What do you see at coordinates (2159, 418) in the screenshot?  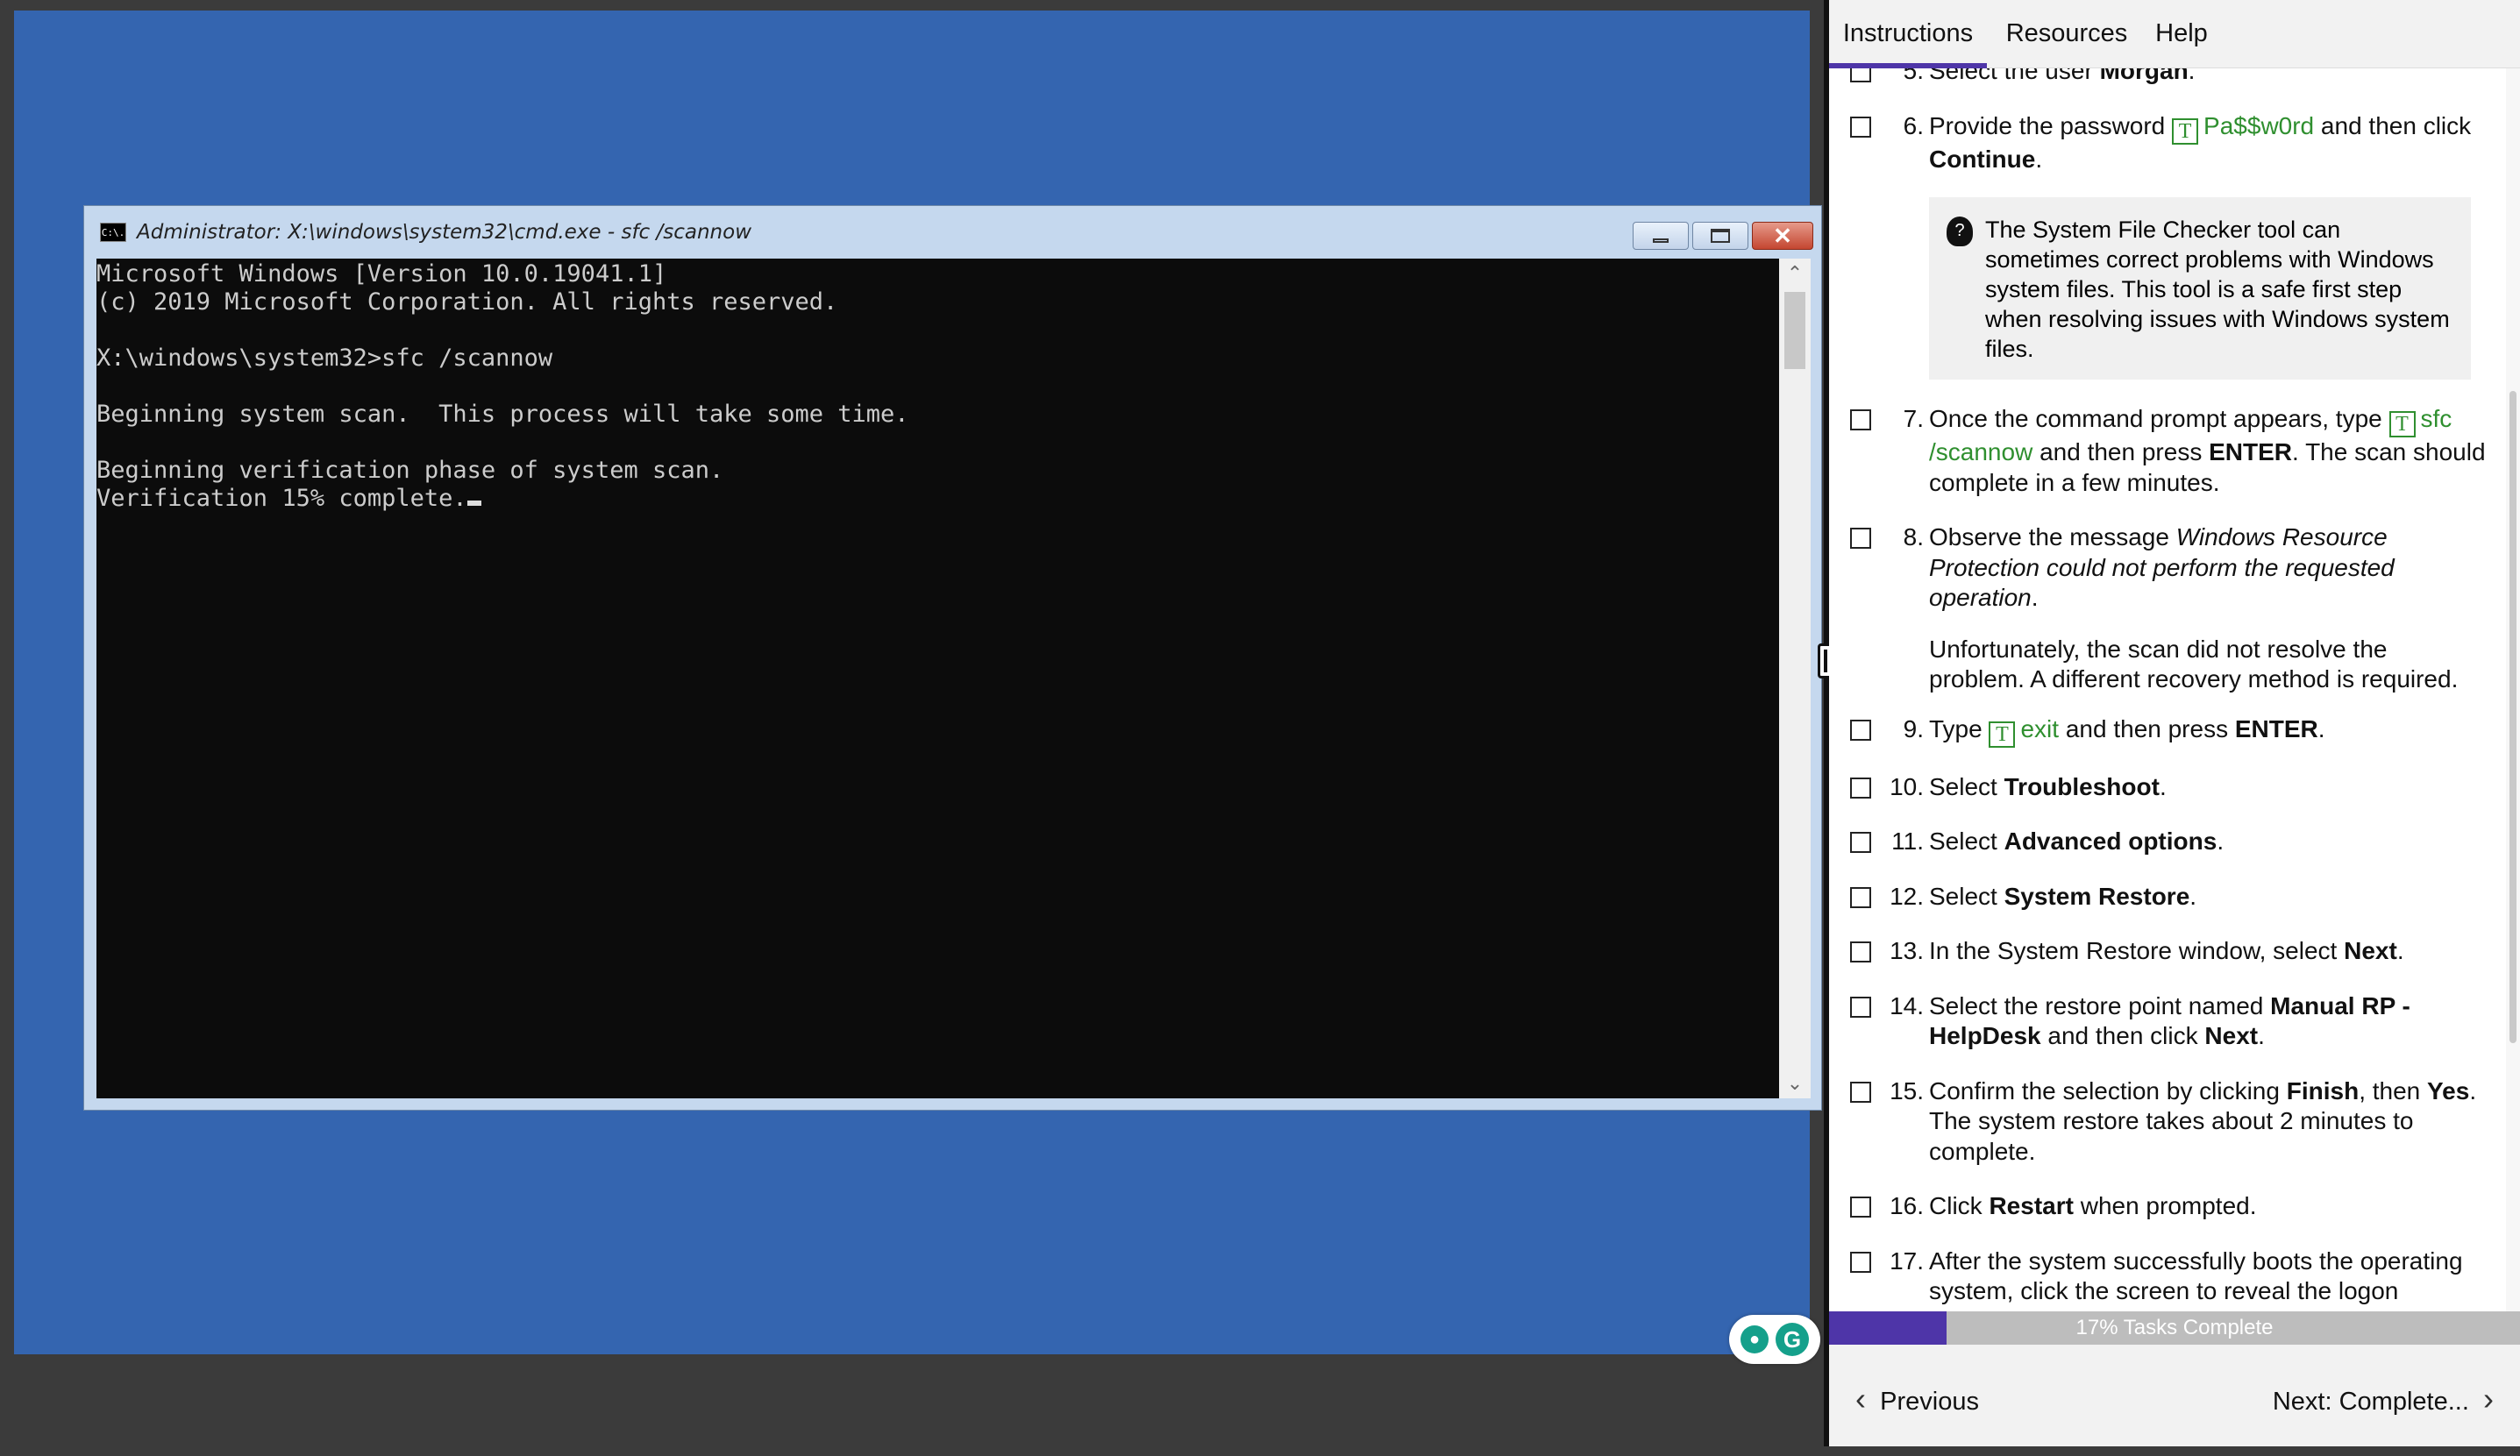 I see `step-text: Once the command prompt appears, type` at bounding box center [2159, 418].